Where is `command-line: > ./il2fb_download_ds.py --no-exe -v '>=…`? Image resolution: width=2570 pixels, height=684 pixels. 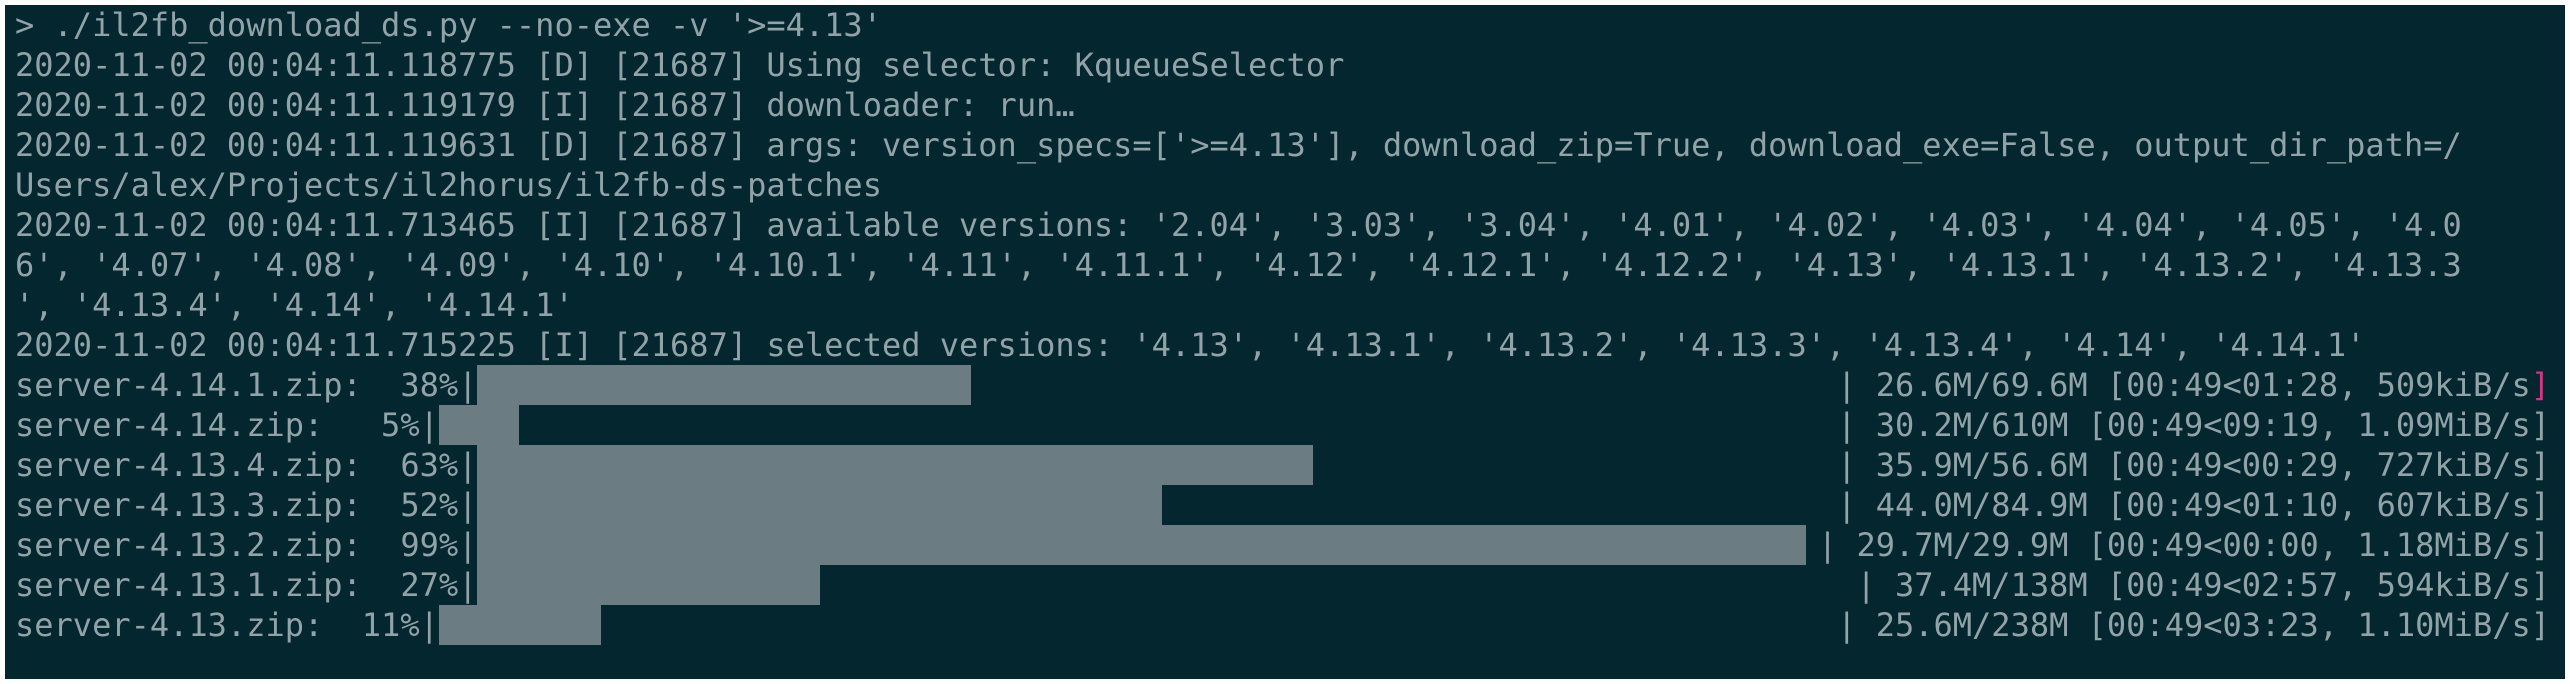 command-line: > ./il2fb_download_ds.py --no-exe -v '>=… is located at coordinates (448, 25).